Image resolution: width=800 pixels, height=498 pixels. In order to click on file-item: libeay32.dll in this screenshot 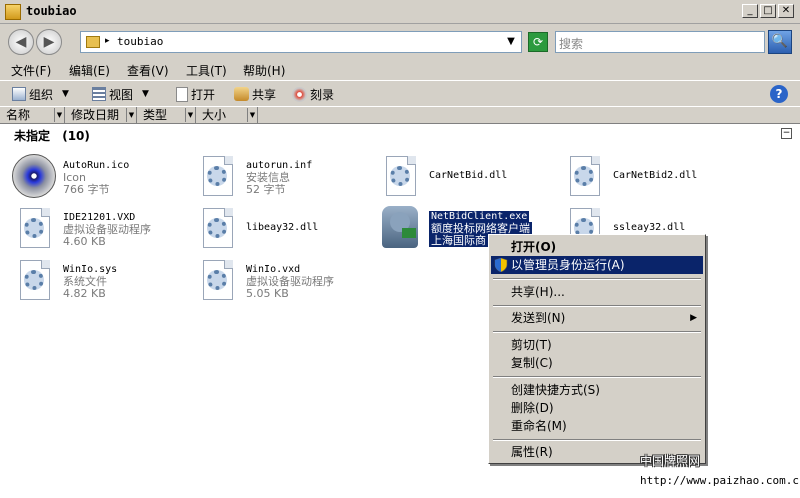, I will do `click(280, 229)`.